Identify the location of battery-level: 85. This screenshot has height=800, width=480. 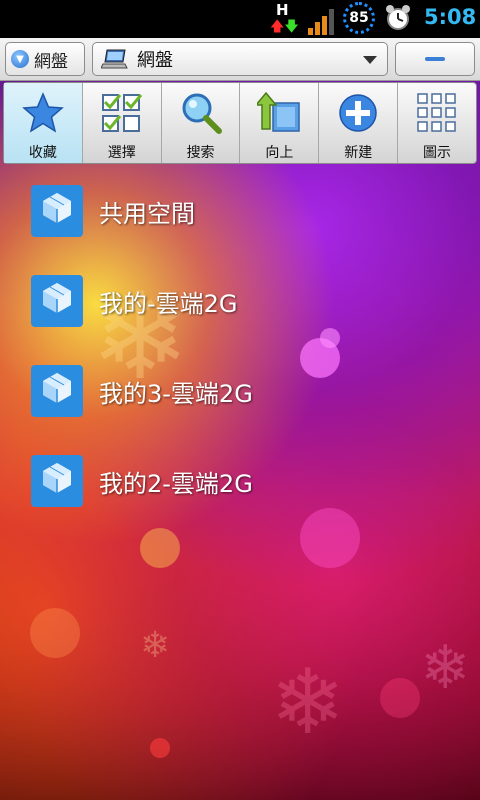
(359, 18).